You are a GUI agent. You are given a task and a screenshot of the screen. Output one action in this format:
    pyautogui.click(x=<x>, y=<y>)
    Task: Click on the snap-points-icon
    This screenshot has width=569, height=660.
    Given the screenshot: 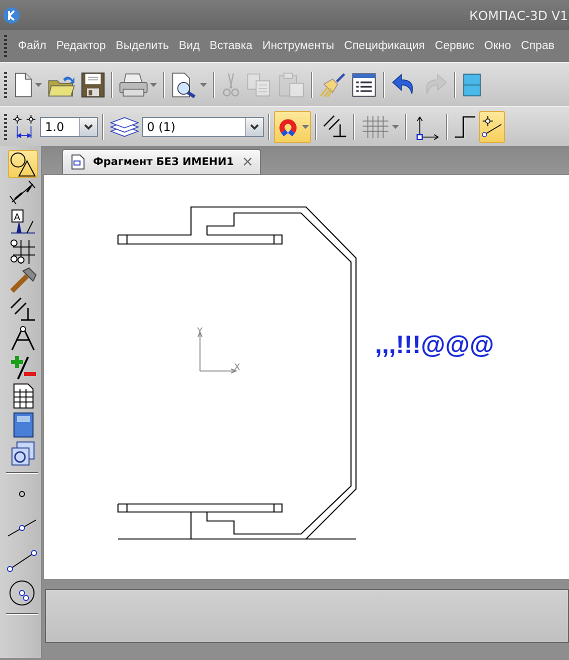 What is the action you would take?
    pyautogui.click(x=492, y=127)
    